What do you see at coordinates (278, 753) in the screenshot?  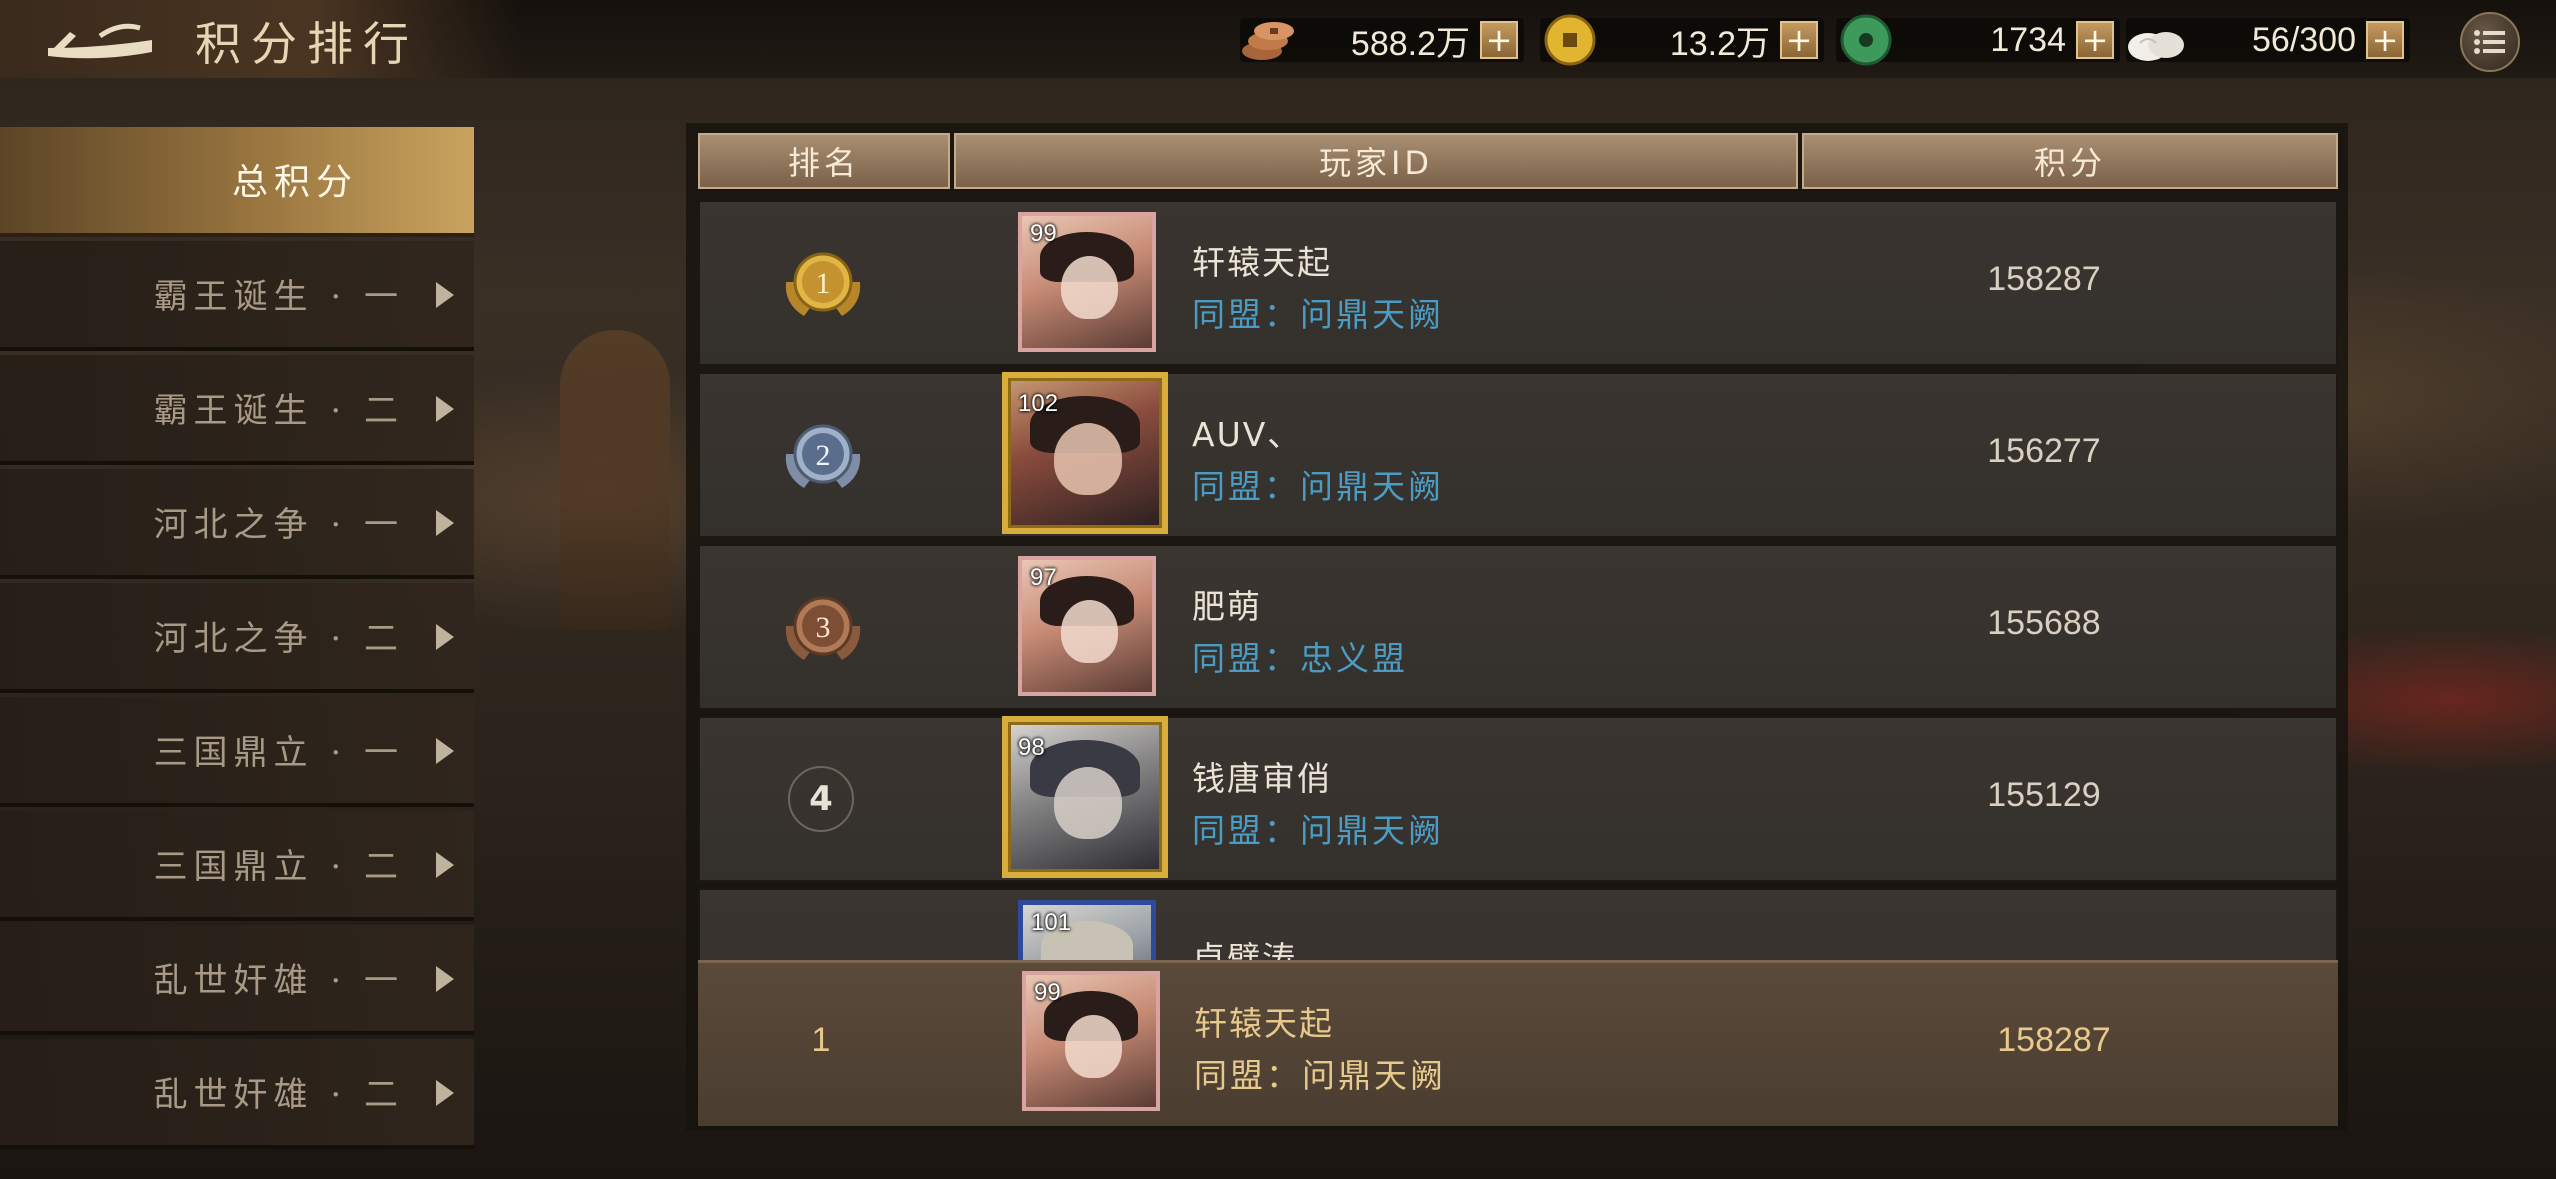 I see `sidebar-item-label: 三国鼎立 · 一` at bounding box center [278, 753].